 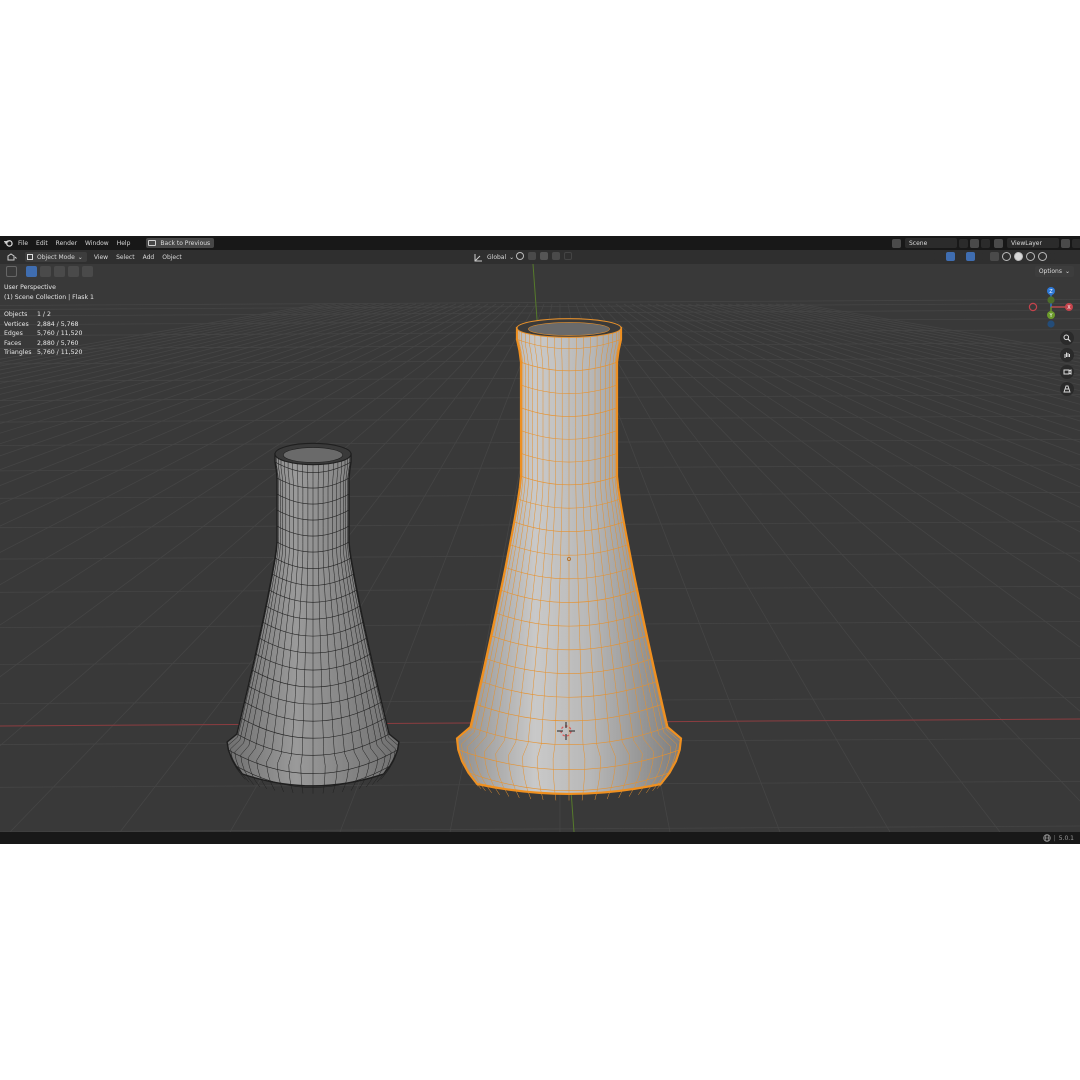 I want to click on gizmo-toggle-icon, so click(x=950, y=256).